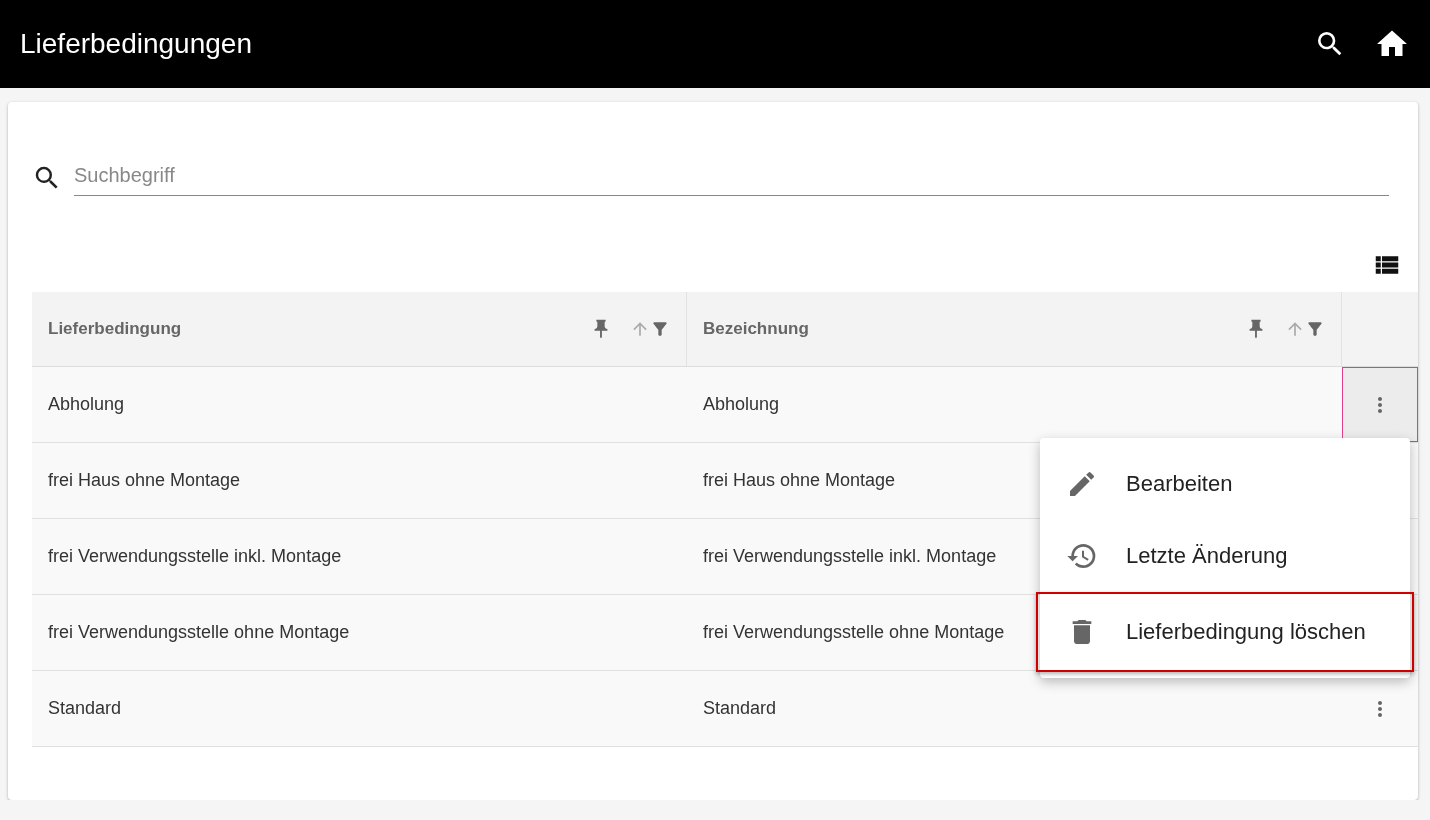 This screenshot has width=1430, height=820. What do you see at coordinates (136, 44) in the screenshot?
I see `app-title: Lieferbedingungen` at bounding box center [136, 44].